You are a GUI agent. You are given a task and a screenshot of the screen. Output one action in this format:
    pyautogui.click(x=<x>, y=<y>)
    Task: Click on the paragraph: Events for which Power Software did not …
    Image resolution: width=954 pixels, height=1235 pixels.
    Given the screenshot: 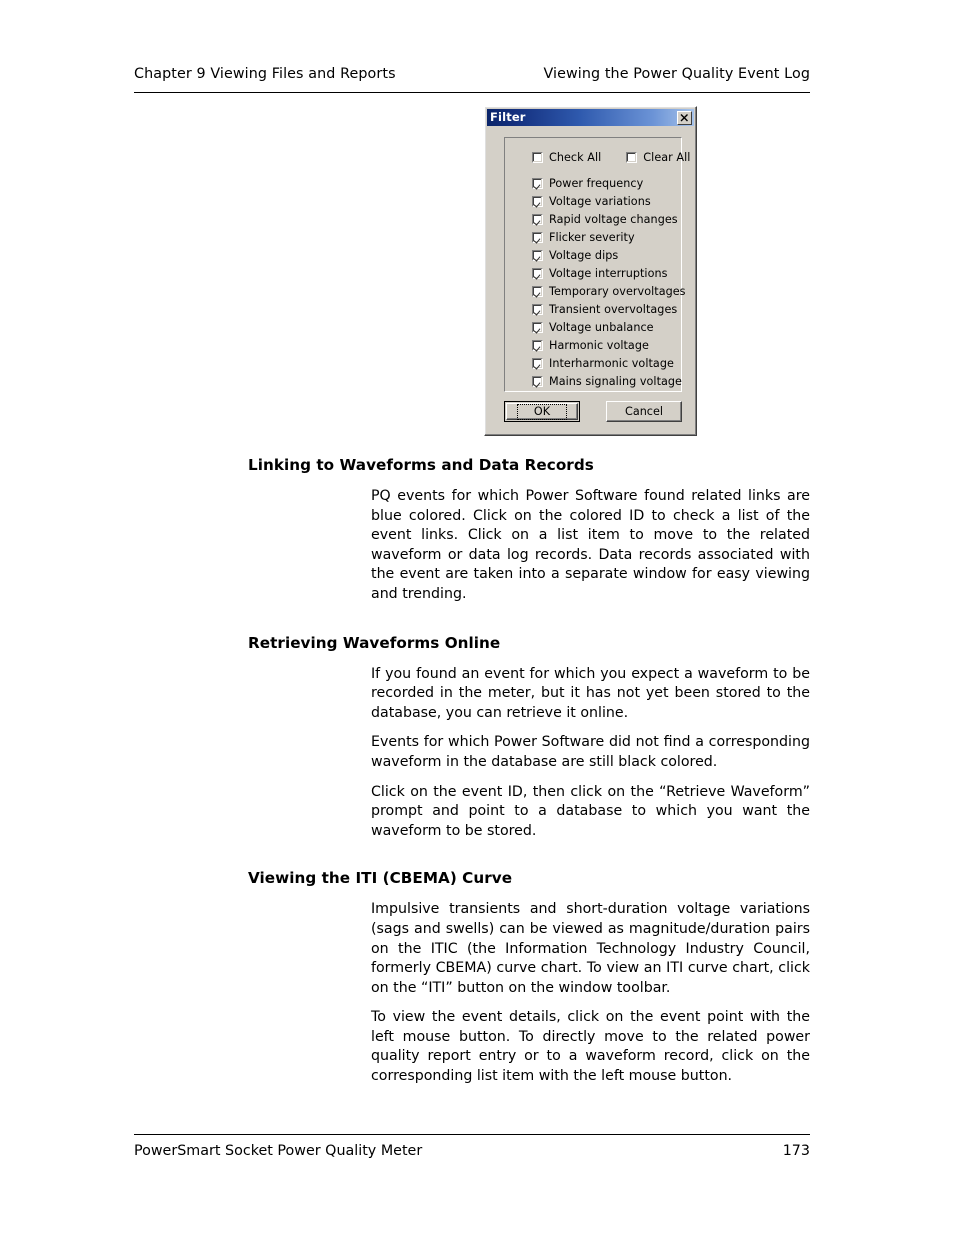 What is the action you would take?
    pyautogui.click(x=590, y=752)
    